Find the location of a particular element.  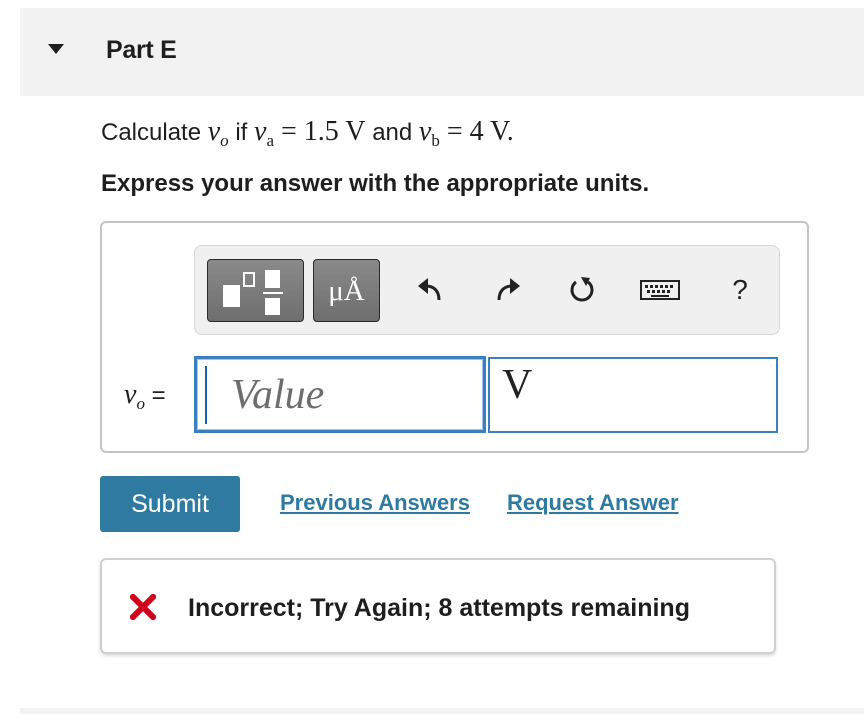

previous-answers-link: Previous Answers is located at coordinates (375, 503).